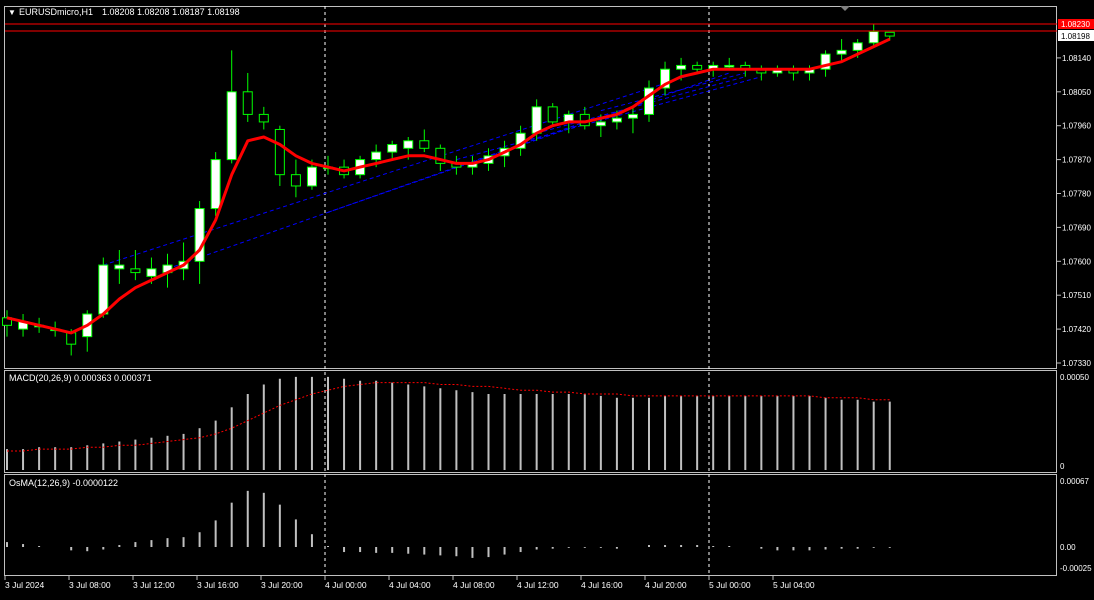  Describe the element at coordinates (1076, 160) in the screenshot. I see `price-axis-label: 1.07870` at that location.